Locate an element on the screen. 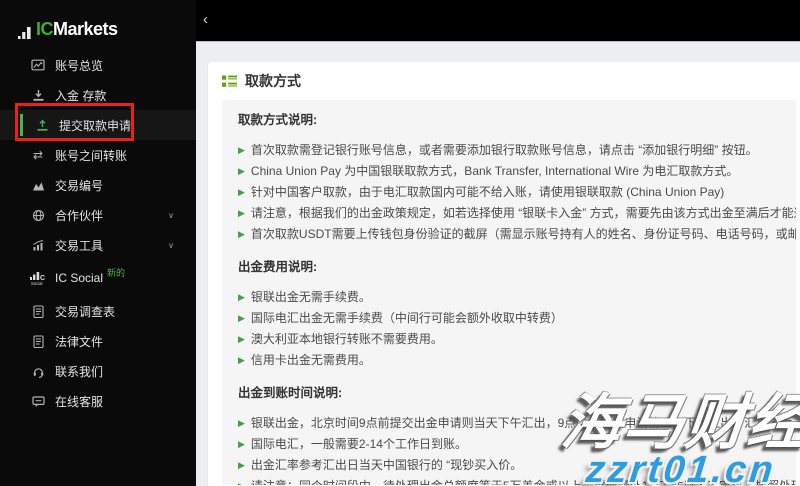 The width and height of the screenshot is (800, 486). transfer-icon: ⇄ is located at coordinates (38, 155).